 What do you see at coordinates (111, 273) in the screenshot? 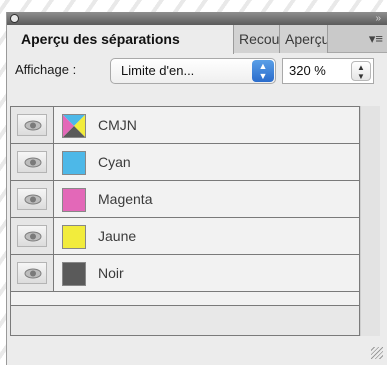
I see `separation-label: Noir` at bounding box center [111, 273].